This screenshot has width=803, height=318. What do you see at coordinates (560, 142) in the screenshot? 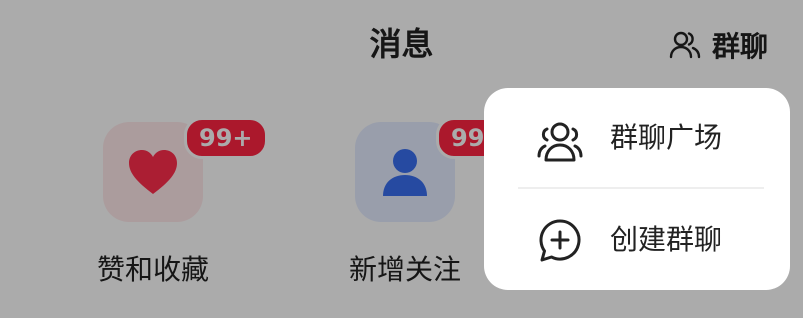
I see `group-icon` at bounding box center [560, 142].